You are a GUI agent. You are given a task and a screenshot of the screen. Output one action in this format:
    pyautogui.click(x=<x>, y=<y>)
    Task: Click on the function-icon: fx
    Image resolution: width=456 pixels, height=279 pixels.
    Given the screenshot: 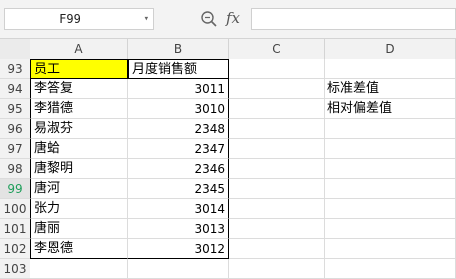 What is the action you would take?
    pyautogui.click(x=233, y=18)
    